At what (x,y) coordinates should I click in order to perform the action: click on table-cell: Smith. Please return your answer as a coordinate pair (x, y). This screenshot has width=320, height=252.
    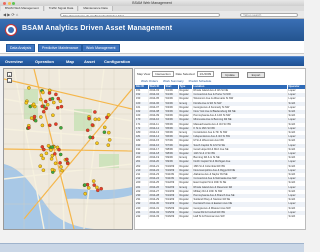
    Looking at the image, I should click on (296, 217).